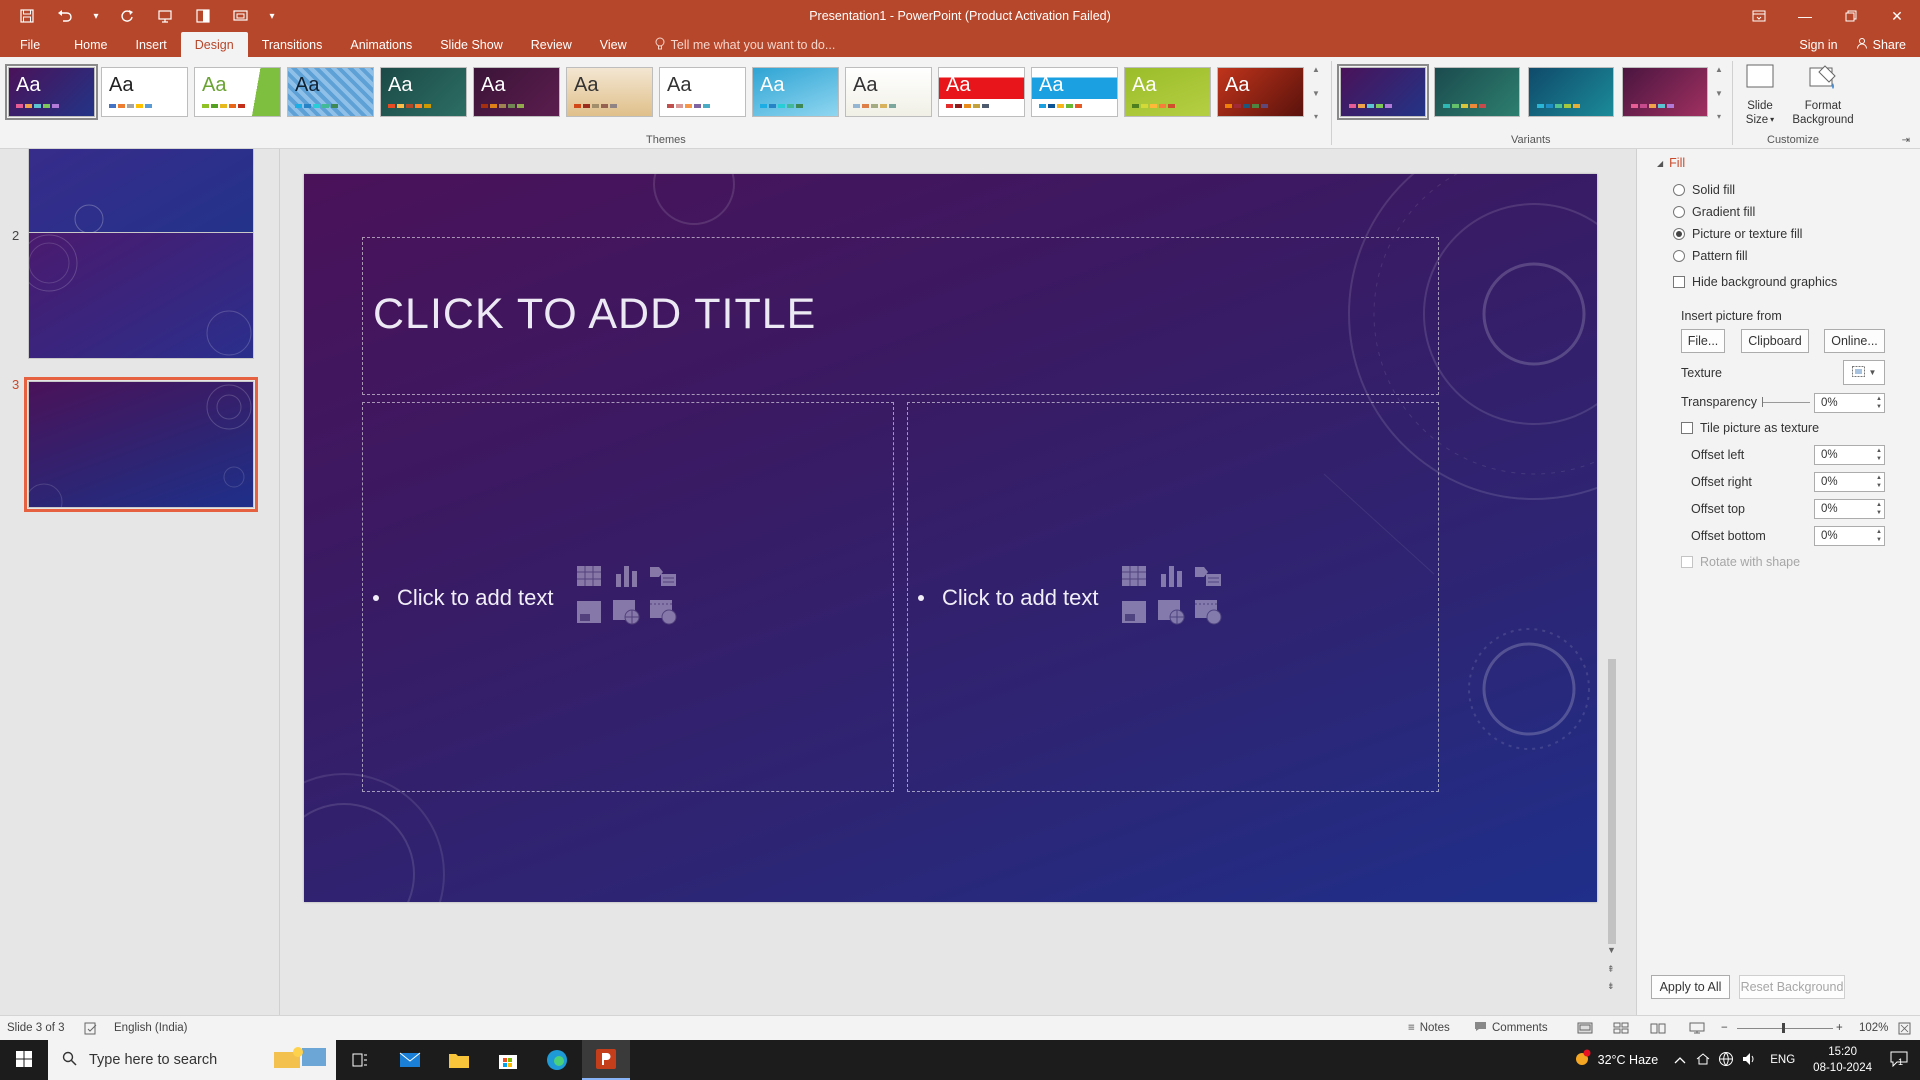 The image size is (1920, 1080). I want to click on insert-video-icon, so click(663, 612).